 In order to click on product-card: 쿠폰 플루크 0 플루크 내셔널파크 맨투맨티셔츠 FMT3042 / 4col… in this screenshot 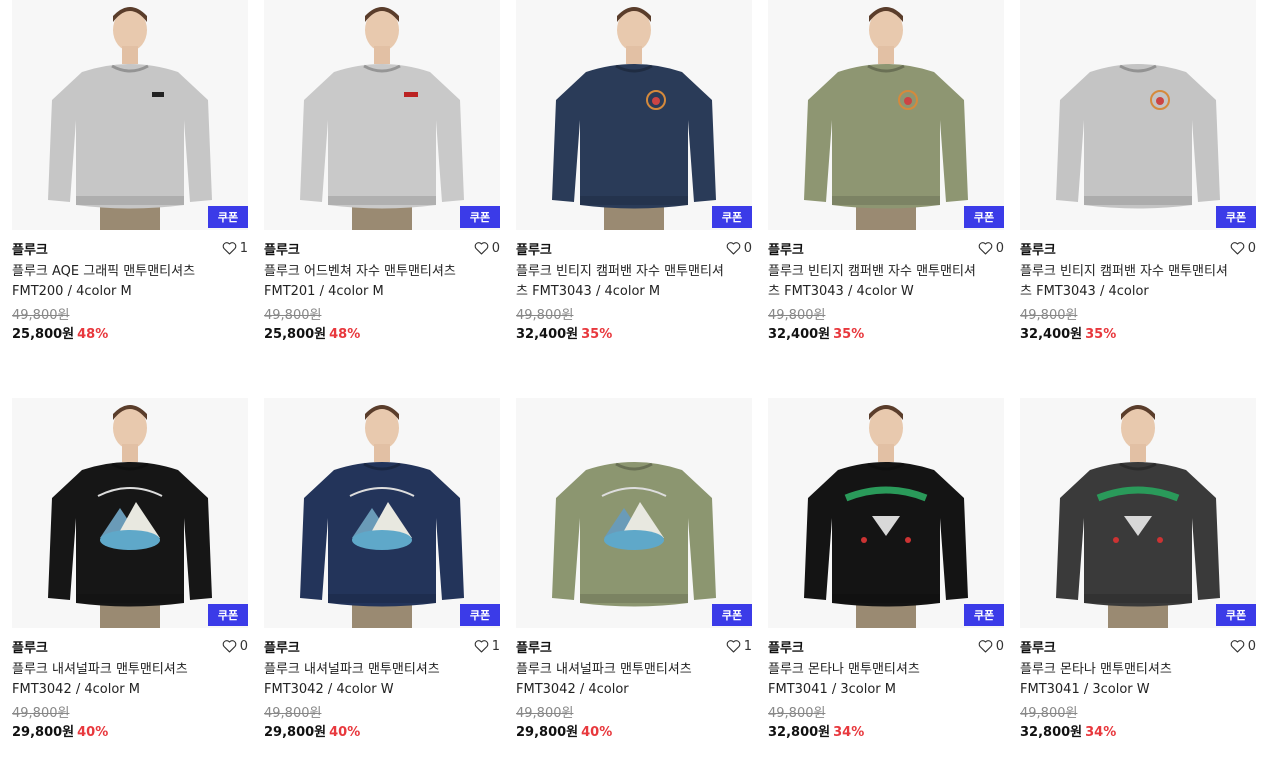, I will do `click(130, 570)`.